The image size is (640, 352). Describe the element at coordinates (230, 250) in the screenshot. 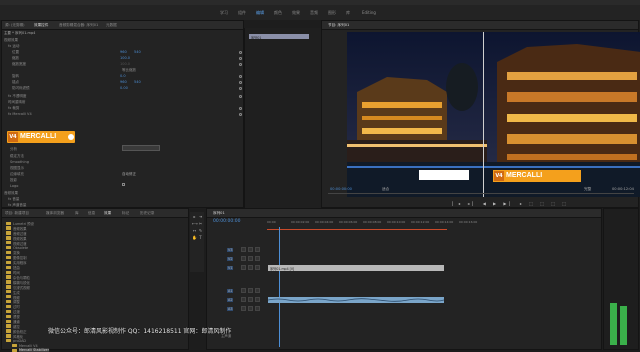

I see `track-label: V3` at that location.